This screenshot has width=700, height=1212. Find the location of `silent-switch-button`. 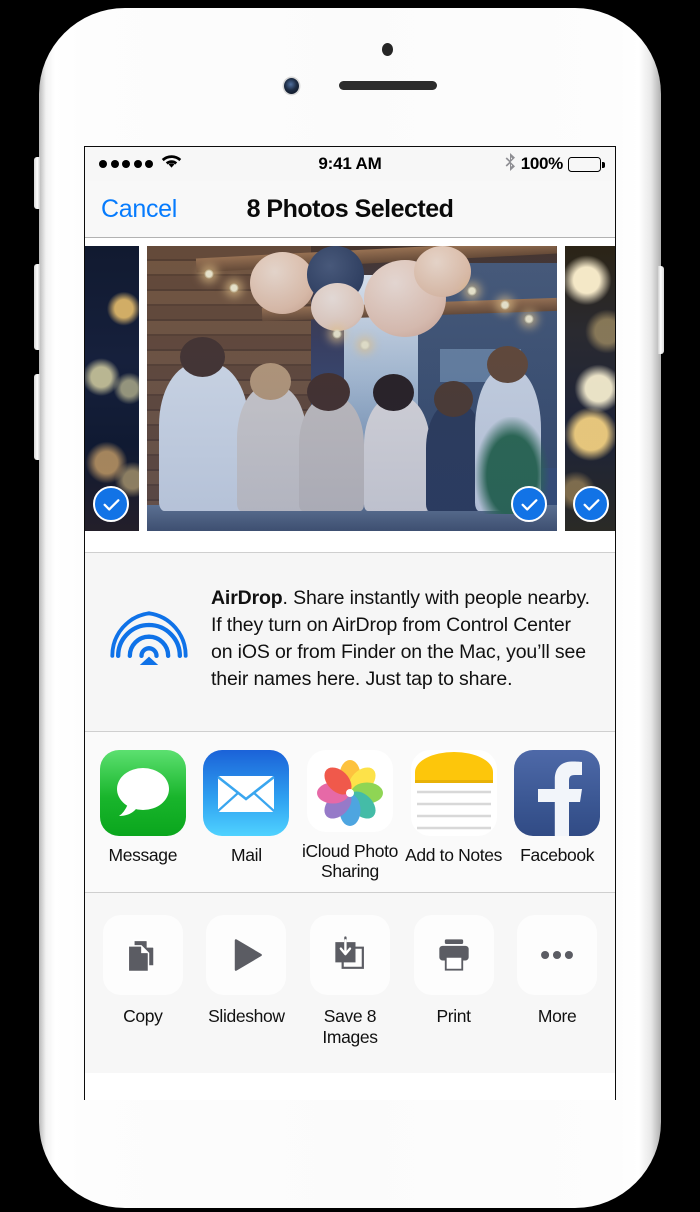

silent-switch-button is located at coordinates (37, 183).